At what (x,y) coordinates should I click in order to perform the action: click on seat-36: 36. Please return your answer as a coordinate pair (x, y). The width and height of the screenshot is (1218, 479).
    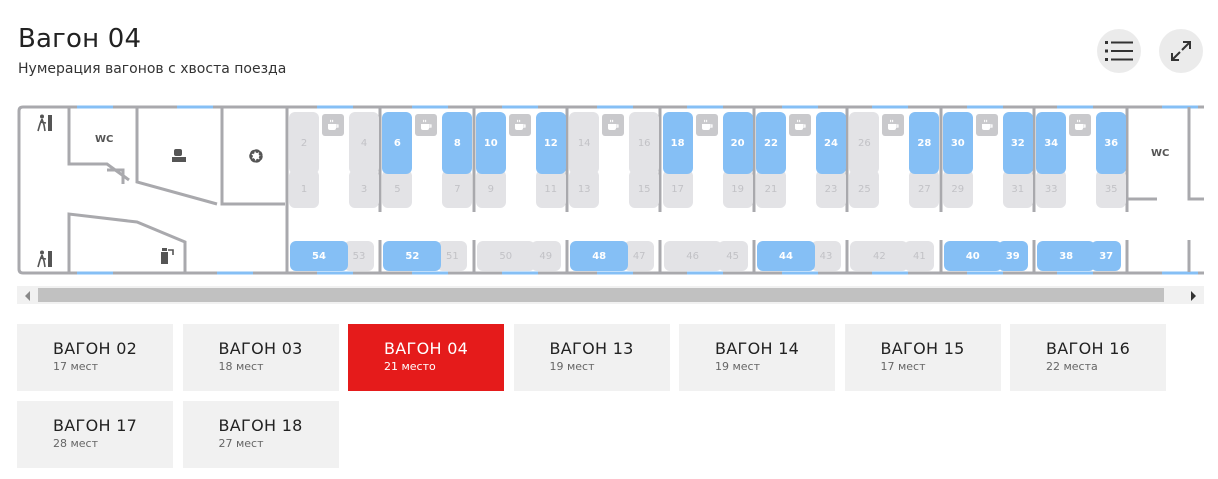
    Looking at the image, I should click on (1111, 143).